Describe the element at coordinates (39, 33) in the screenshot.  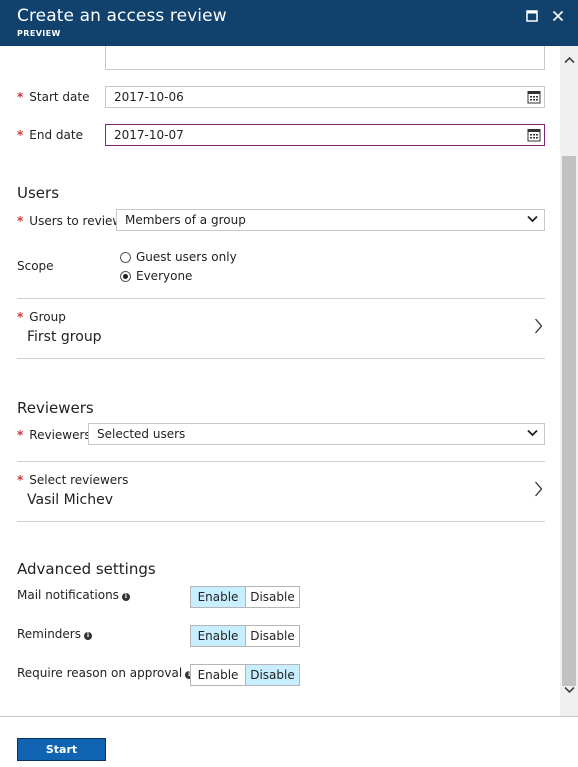
I see `preview-badge: PREVIEW` at that location.